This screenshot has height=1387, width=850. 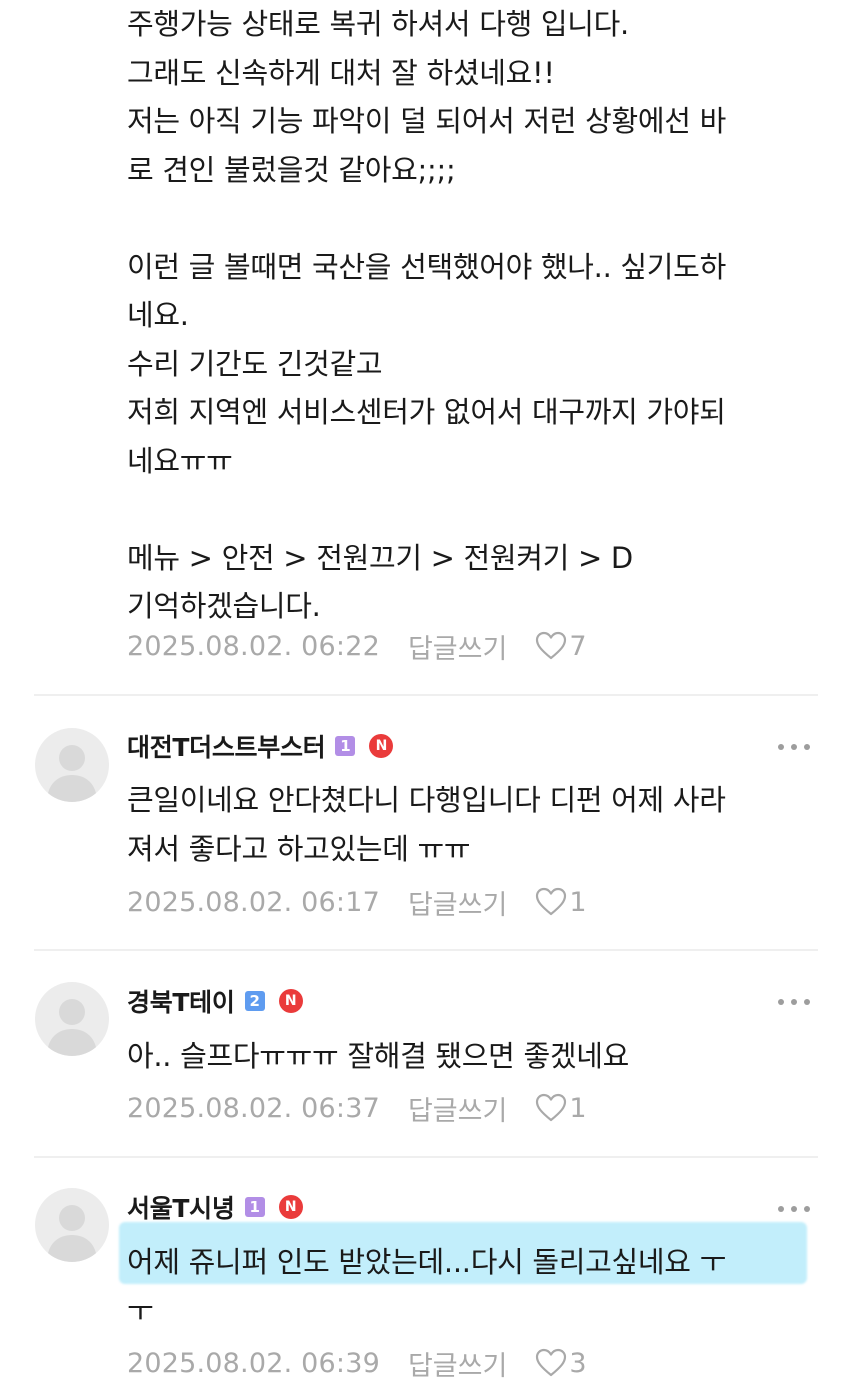 I want to click on comment-body: 아.. 슬프다ㅠㅠㅠ 잘해결 됐으면 좋겠네요, so click(x=378, y=1056).